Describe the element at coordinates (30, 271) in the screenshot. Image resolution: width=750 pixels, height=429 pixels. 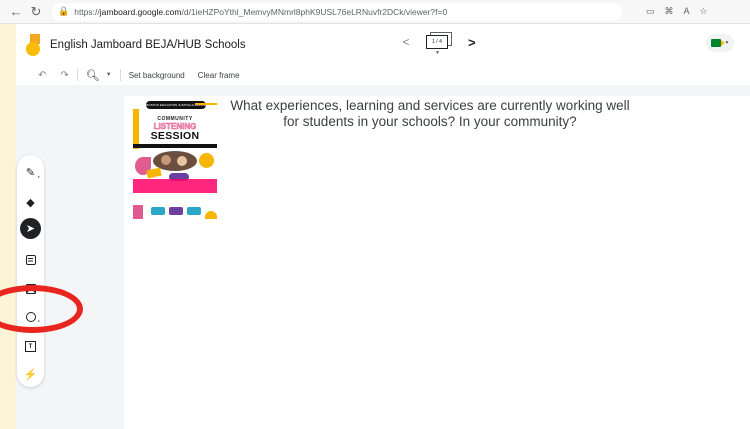
I see `tool-rail: ✎ ▸ ◆ ➤ ▸ T ⚡` at that location.